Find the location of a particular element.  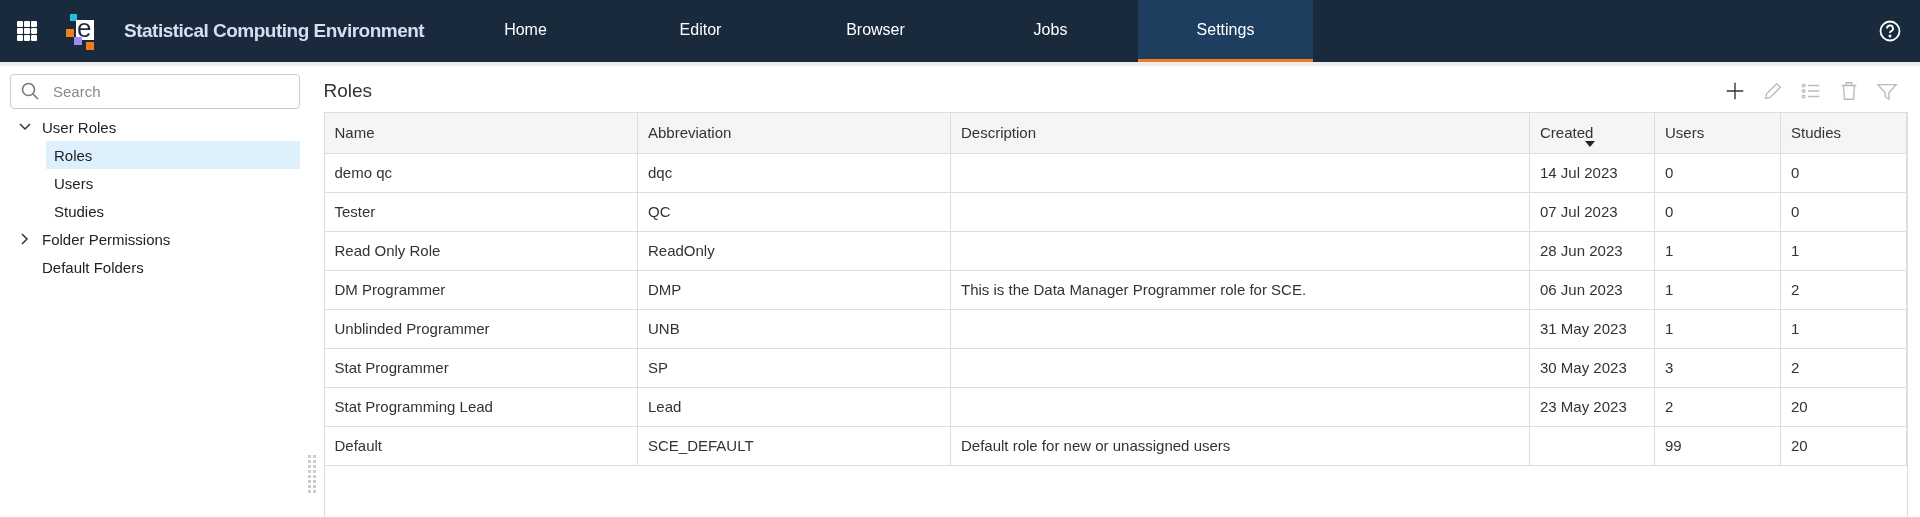

nav-tab: Jobs is located at coordinates (1050, 31).